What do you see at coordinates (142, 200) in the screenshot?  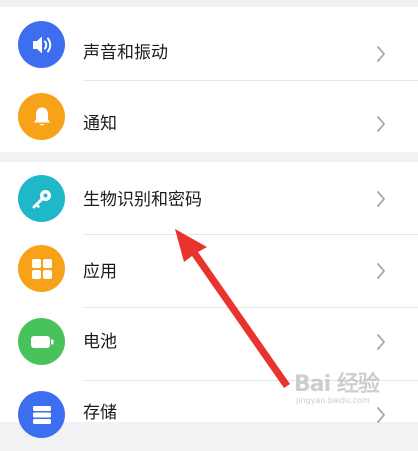 I see `settings-item-biometric-label: 生物识别和密码` at bounding box center [142, 200].